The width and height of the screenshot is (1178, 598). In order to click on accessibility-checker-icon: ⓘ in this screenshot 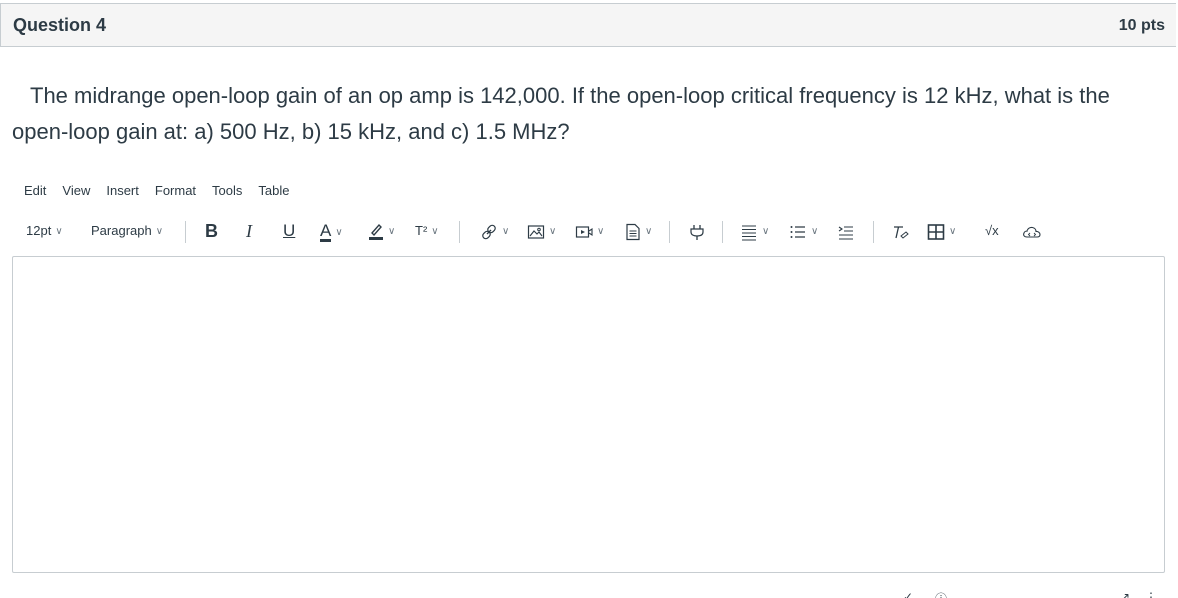, I will do `click(941, 594)`.